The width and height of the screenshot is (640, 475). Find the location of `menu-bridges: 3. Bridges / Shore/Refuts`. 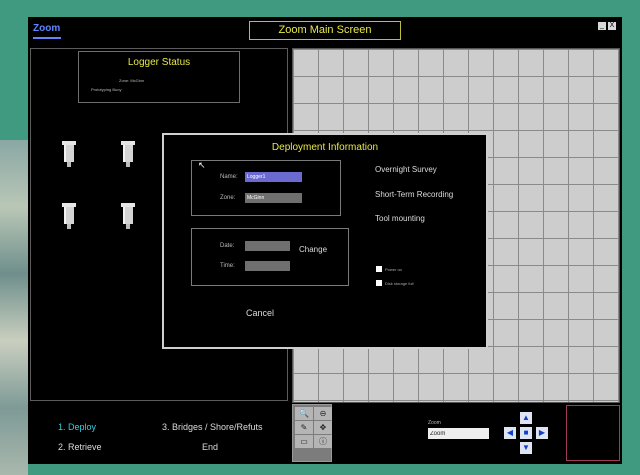

menu-bridges: 3. Bridges / Shore/Refuts is located at coordinates (212, 427).